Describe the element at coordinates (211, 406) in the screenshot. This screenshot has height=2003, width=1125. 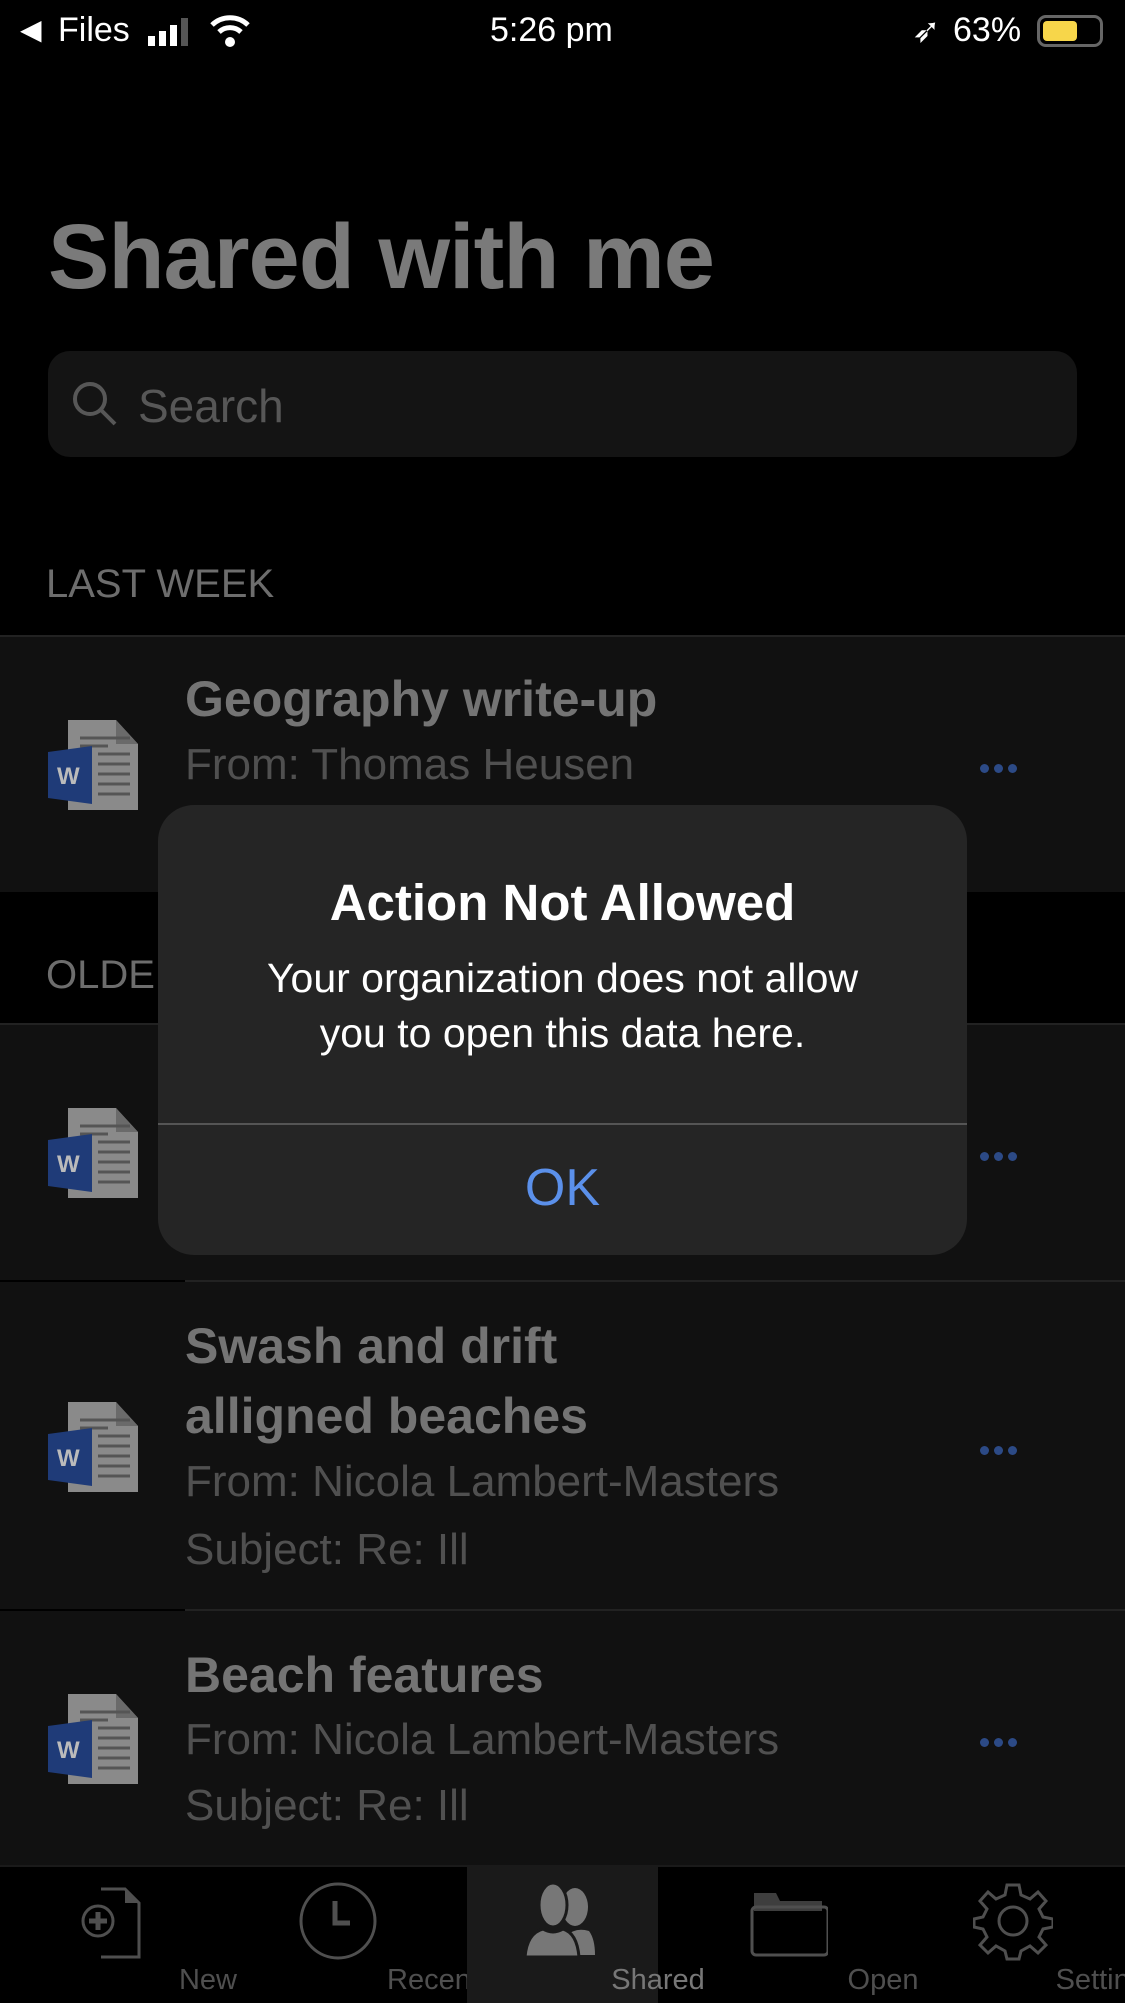
I see `search-placeholder: Search` at that location.